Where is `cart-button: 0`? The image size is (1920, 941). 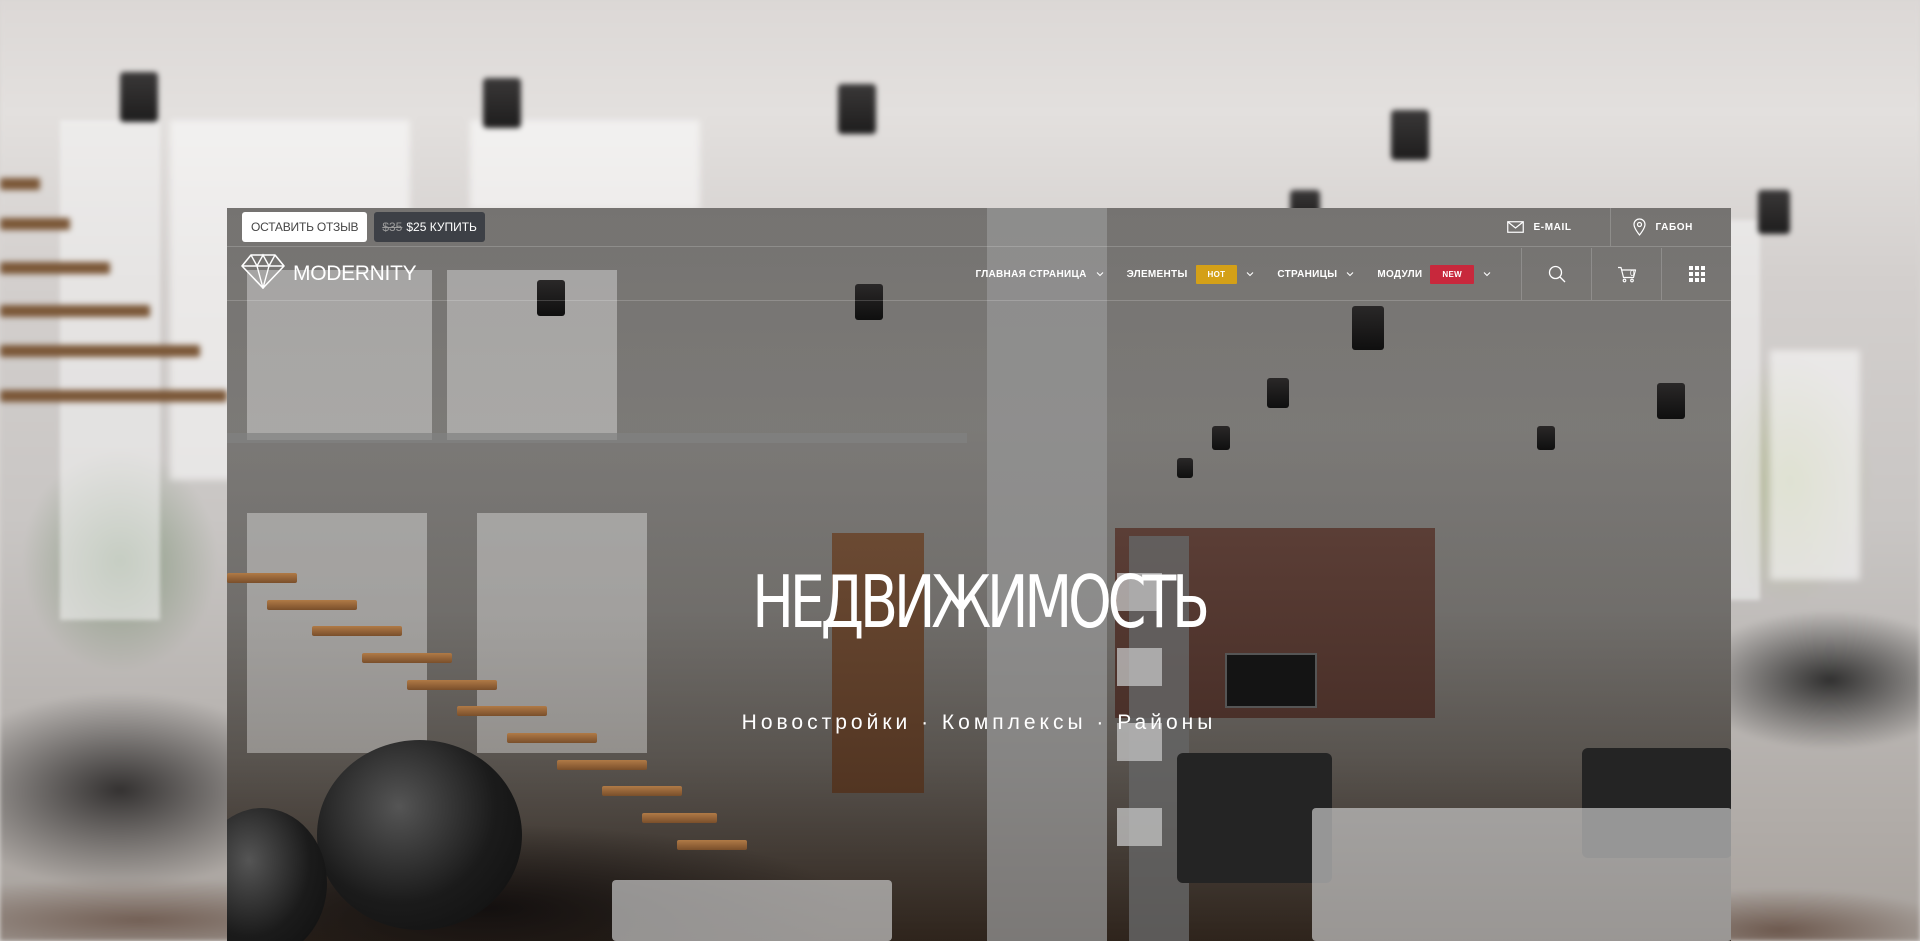 cart-button: 0 is located at coordinates (1626, 274).